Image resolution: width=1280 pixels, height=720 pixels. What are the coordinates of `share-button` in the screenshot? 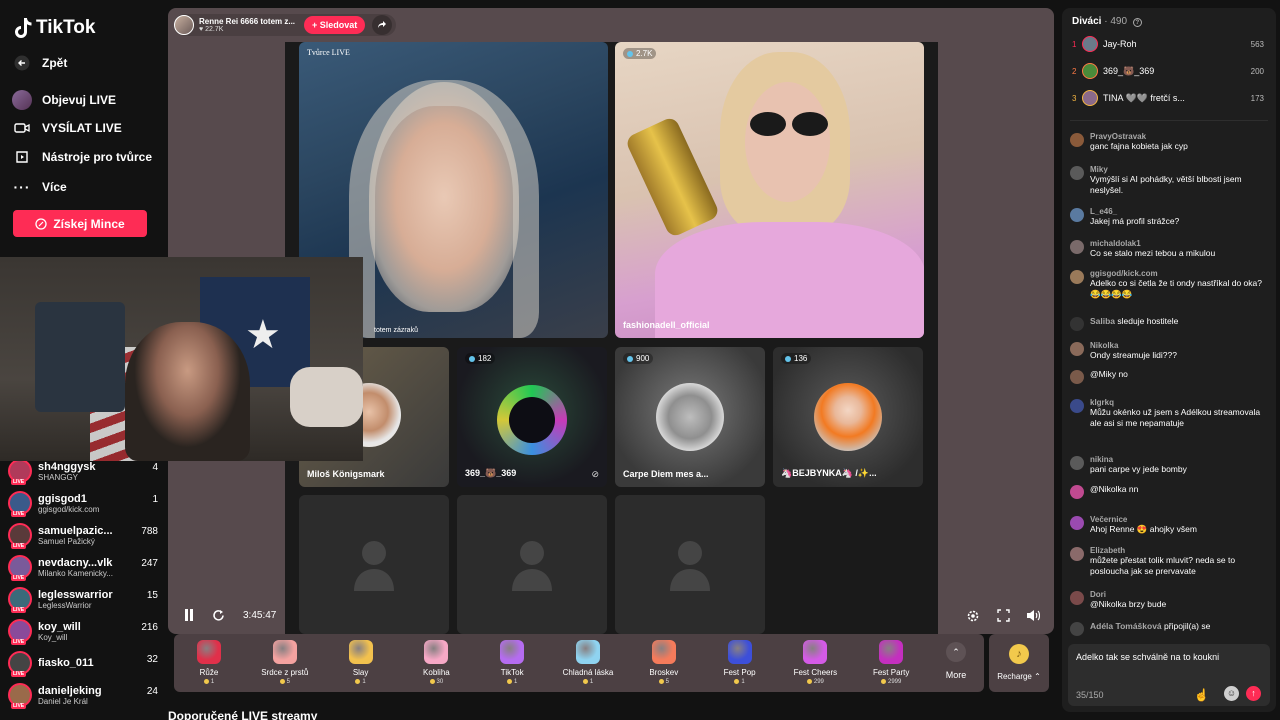 It's located at (382, 25).